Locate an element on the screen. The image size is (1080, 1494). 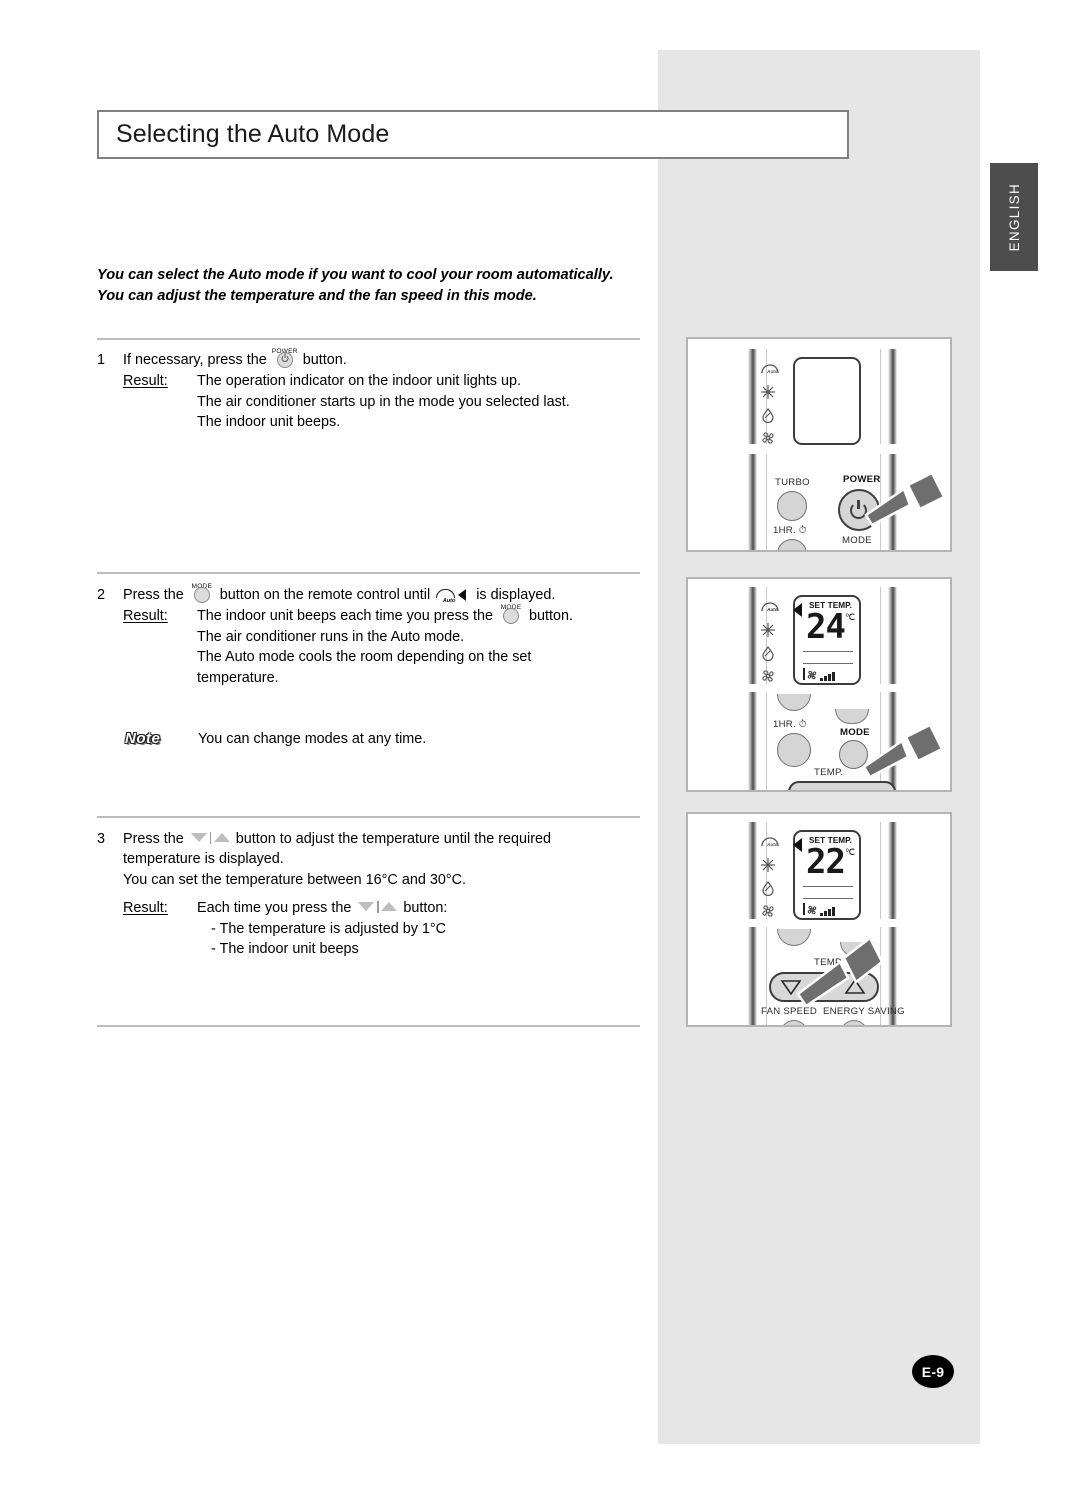
temp-label: TEMP. is located at coordinates (829, 772).